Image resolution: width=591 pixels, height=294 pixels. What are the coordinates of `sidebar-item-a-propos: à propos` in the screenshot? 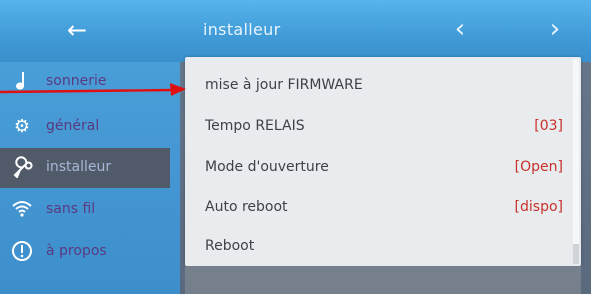 It's located at (85, 252).